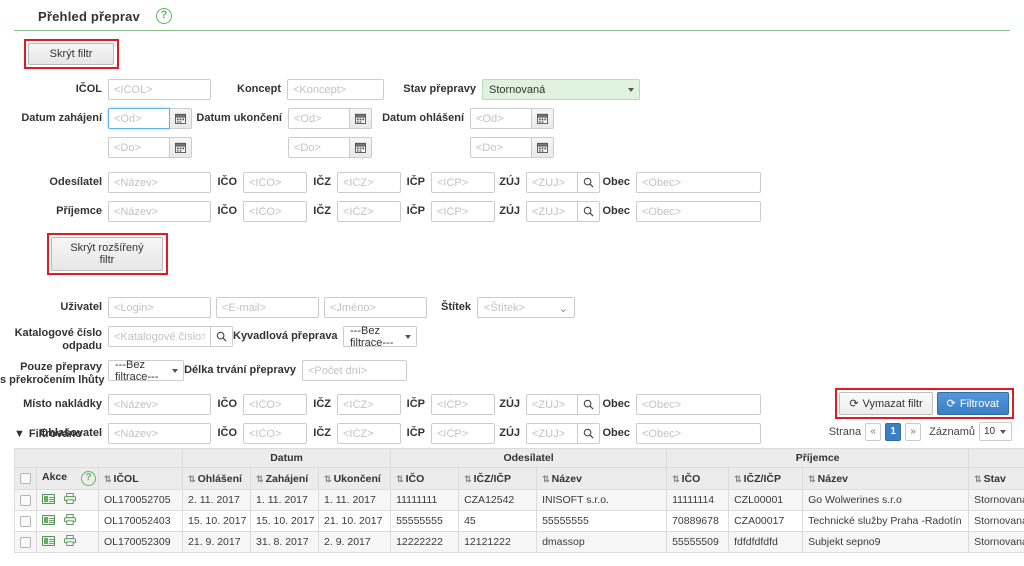  What do you see at coordinates (463, 404) in the screenshot?
I see `misto-icp-input` at bounding box center [463, 404].